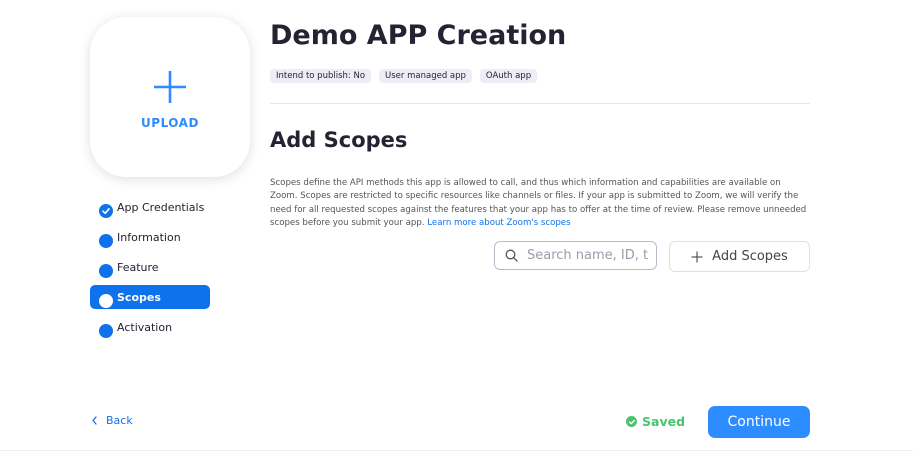  I want to click on section-title: Add Scopes, so click(339, 140).